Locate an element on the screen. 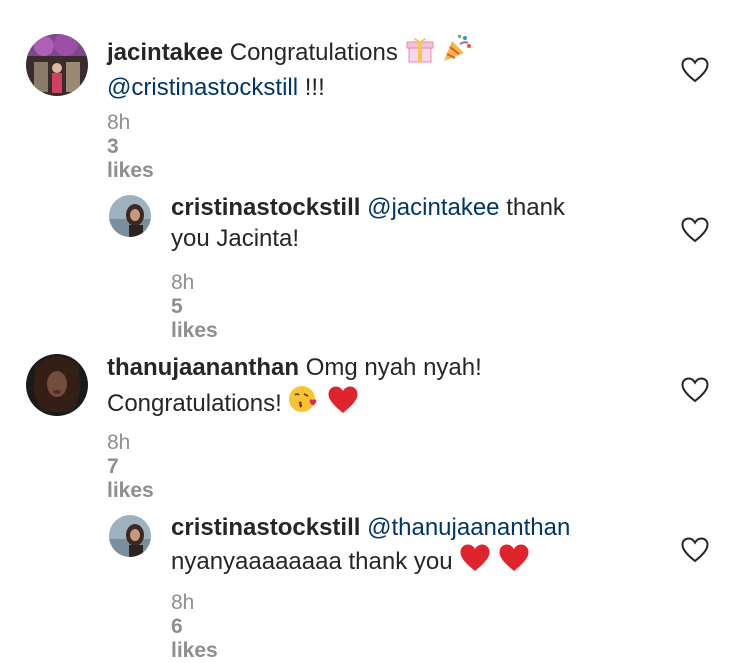 The height and width of the screenshot is (663, 750). username: jacintakee is located at coordinates (165, 52).